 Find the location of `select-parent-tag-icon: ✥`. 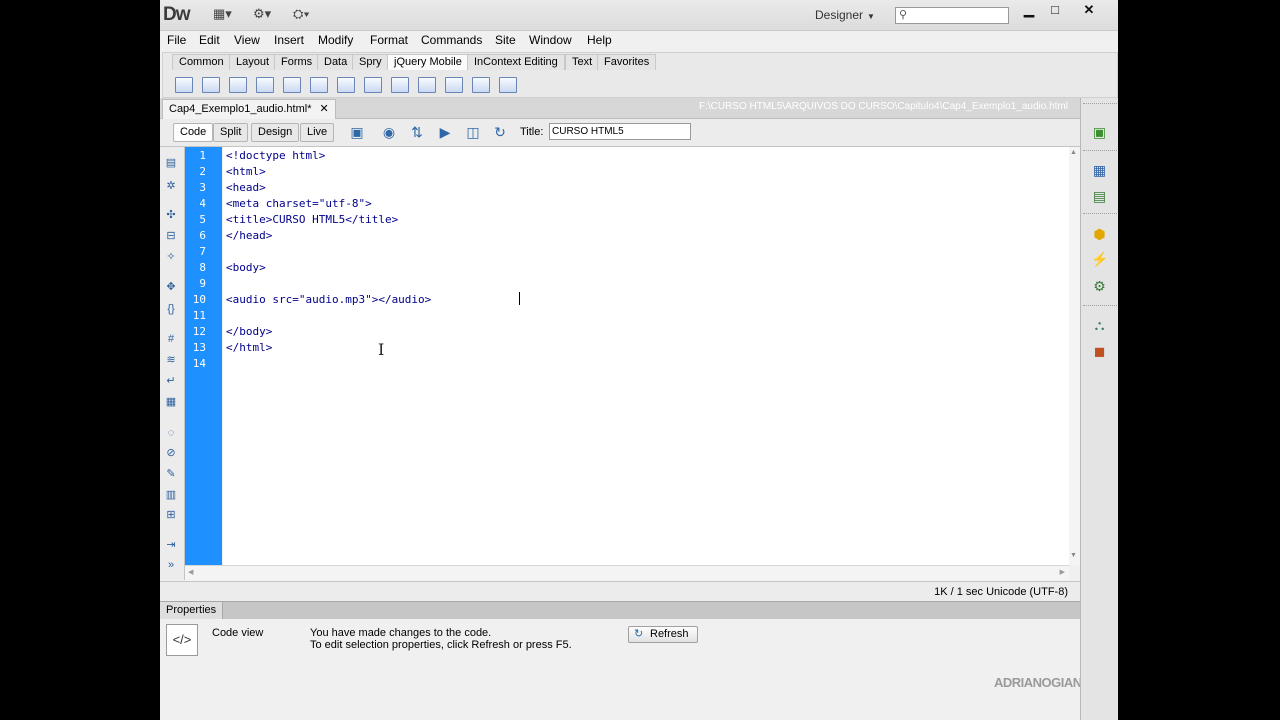

select-parent-tag-icon: ✥ is located at coordinates (171, 287).